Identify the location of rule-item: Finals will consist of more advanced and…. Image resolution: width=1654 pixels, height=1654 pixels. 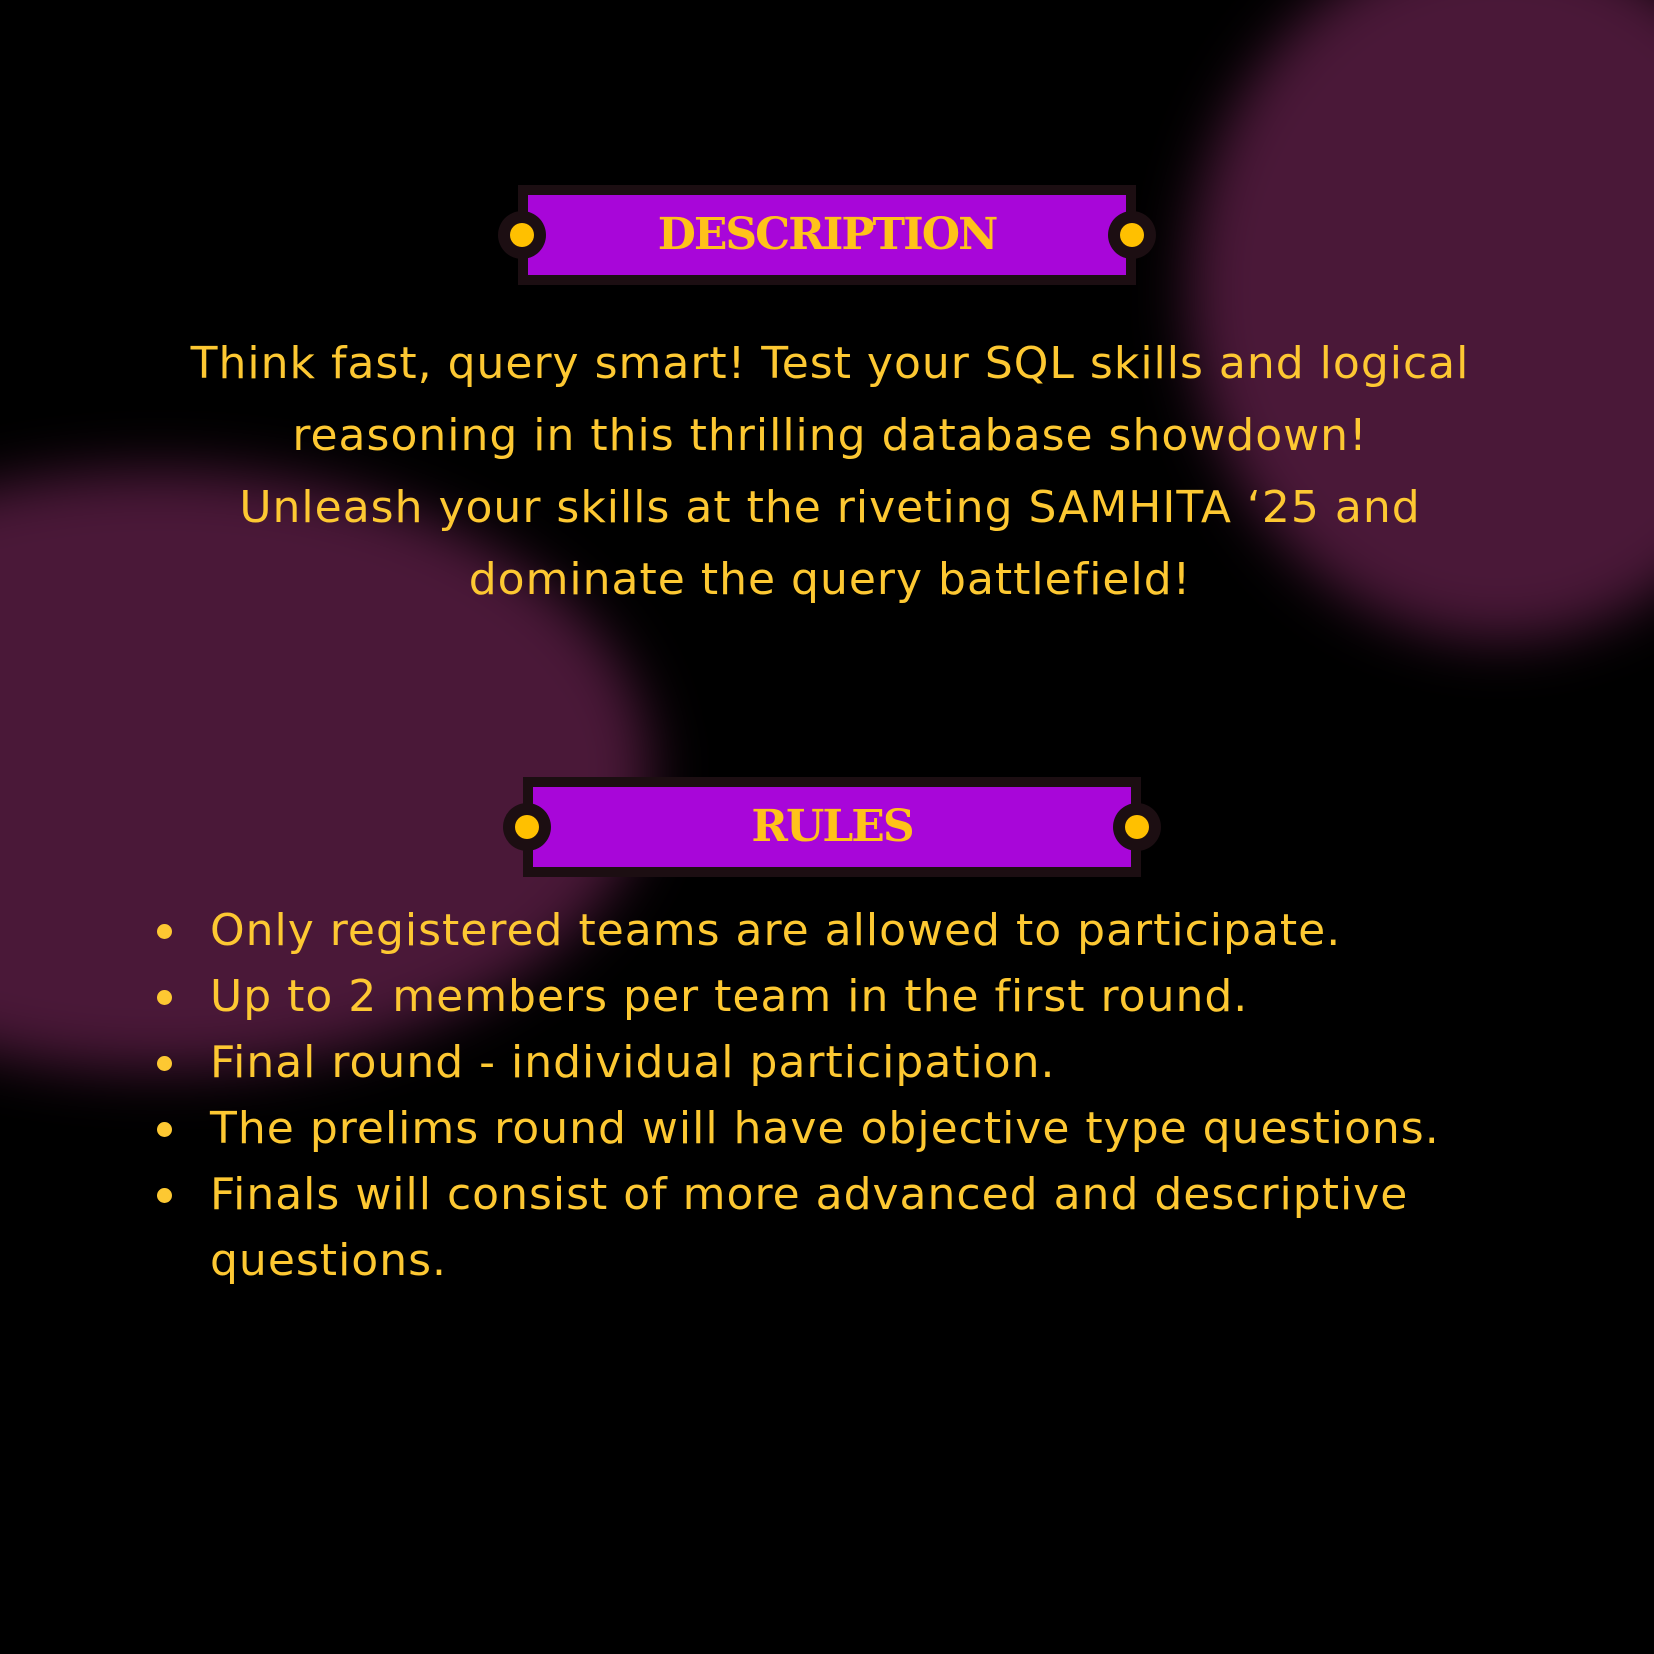
(860, 1228).